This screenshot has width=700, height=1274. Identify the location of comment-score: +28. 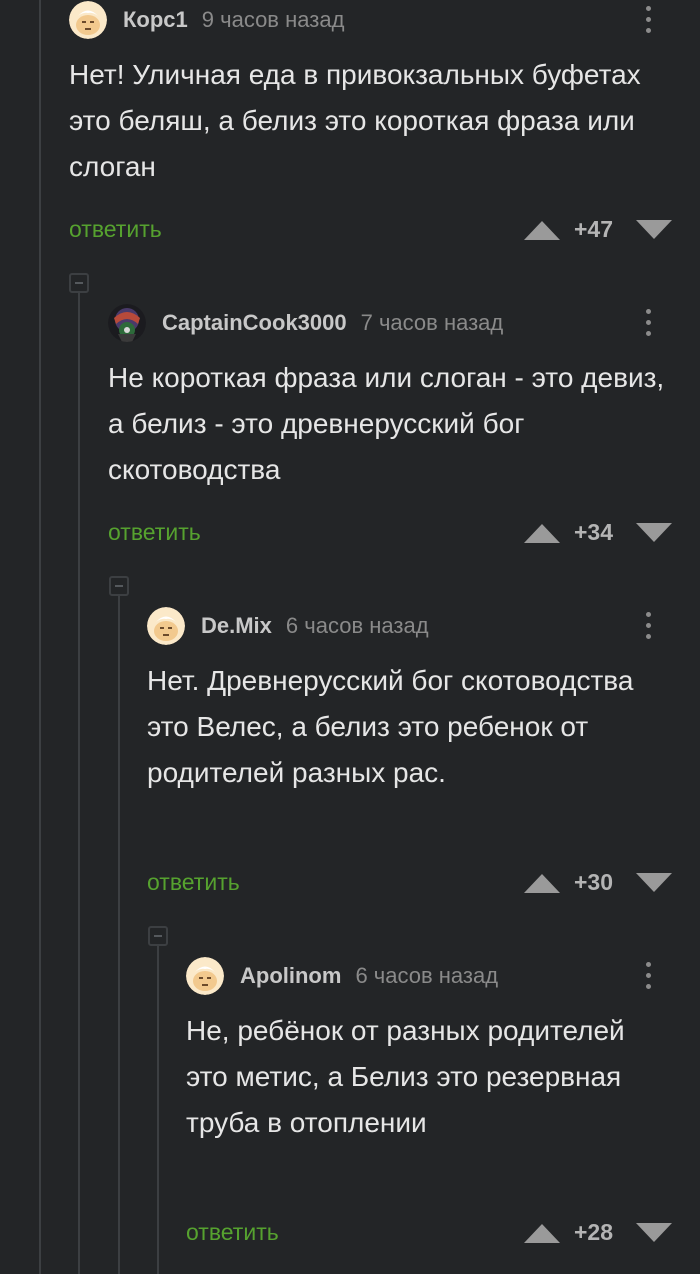
(594, 1232).